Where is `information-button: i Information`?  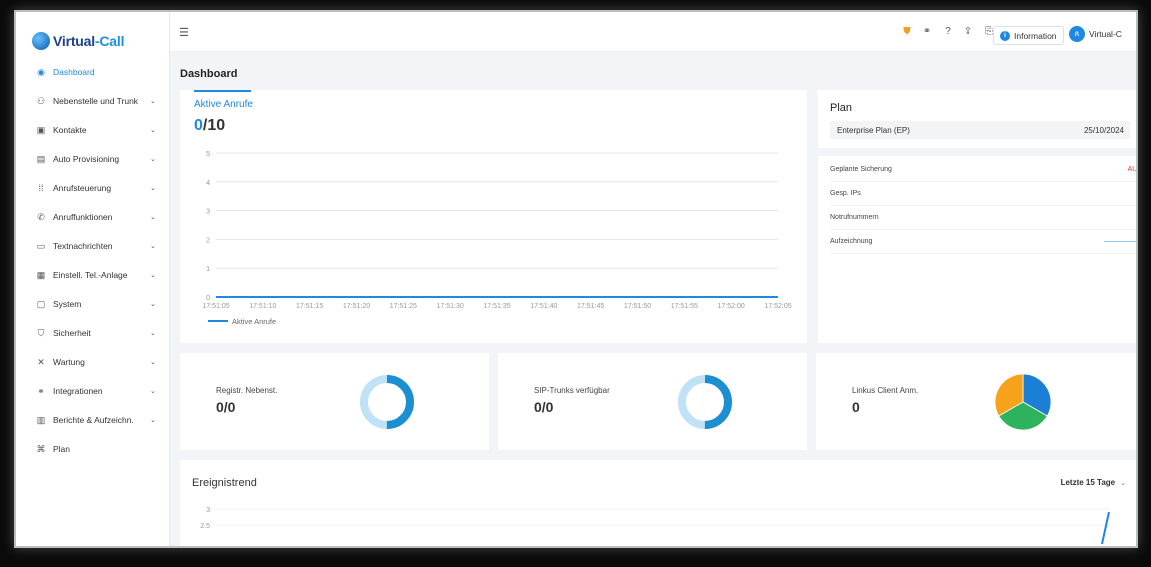
information-button: i Information is located at coordinates (1028, 35).